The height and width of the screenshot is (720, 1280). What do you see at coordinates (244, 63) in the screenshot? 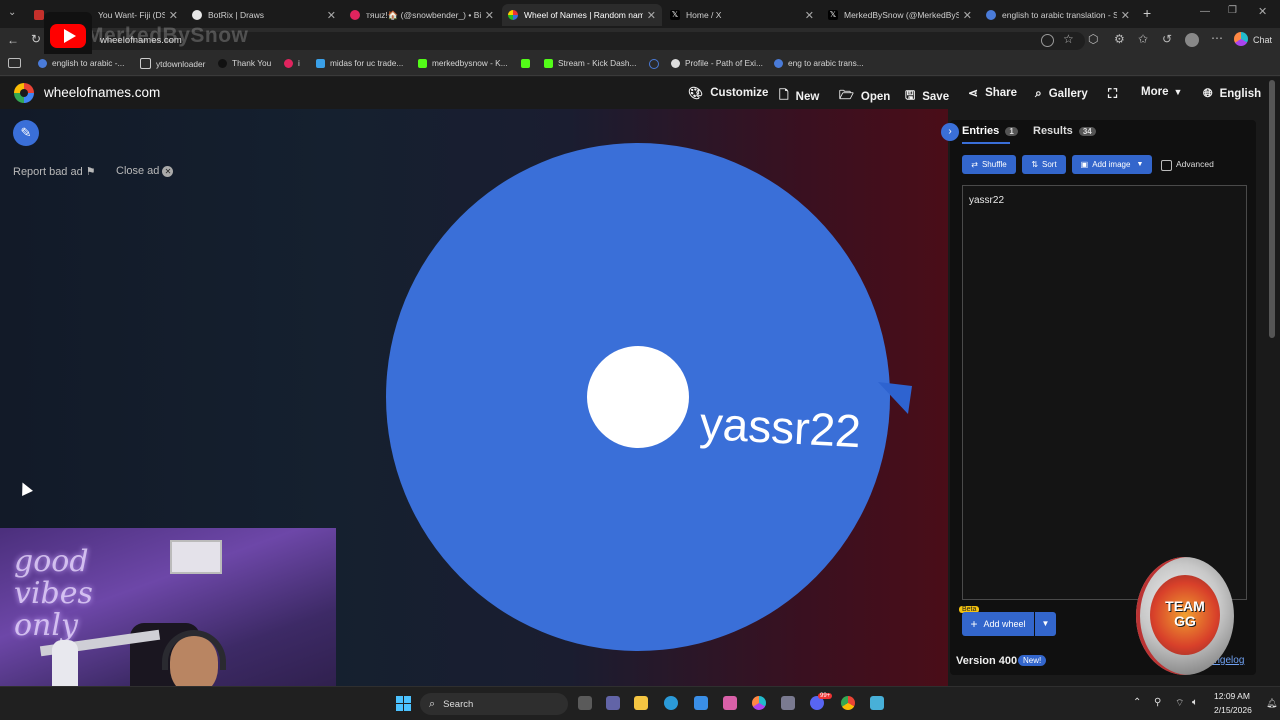
I see `bookmark-item: Thank You` at bounding box center [244, 63].